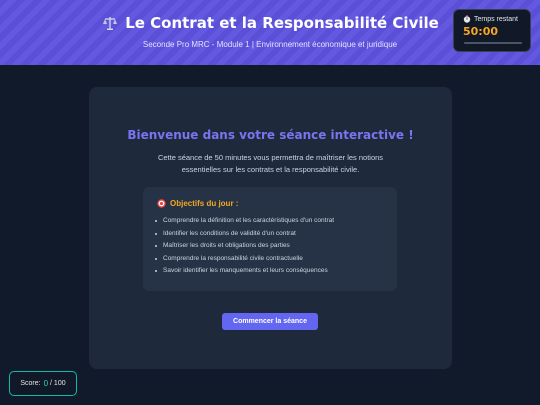 The image size is (540, 405). I want to click on target-icon, so click(161, 203).